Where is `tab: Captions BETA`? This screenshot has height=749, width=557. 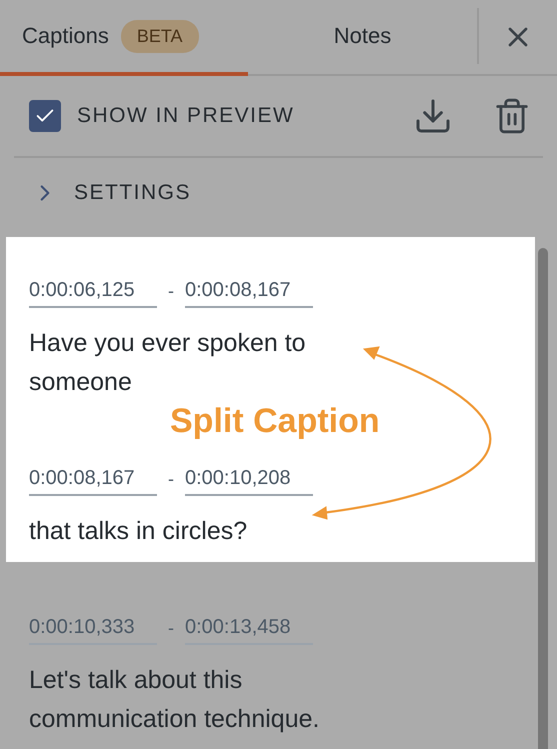
tab: Captions BETA is located at coordinates (124, 38).